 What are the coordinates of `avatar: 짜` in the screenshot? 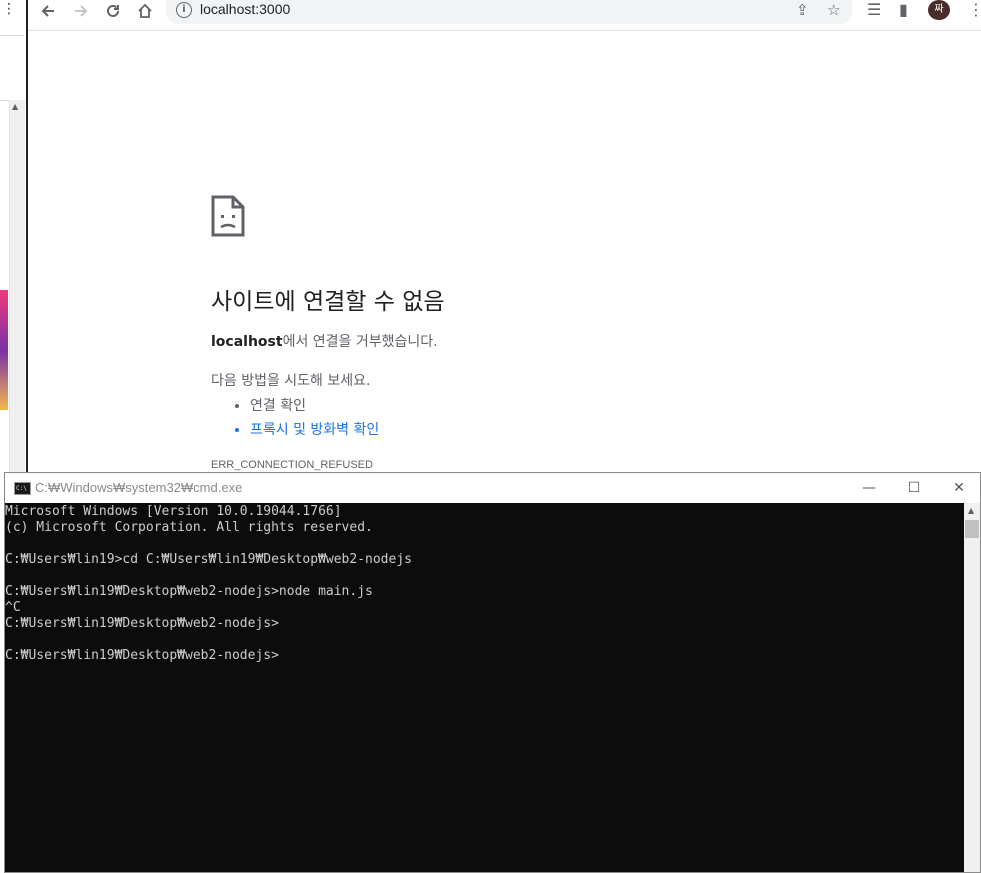 It's located at (939, 10).